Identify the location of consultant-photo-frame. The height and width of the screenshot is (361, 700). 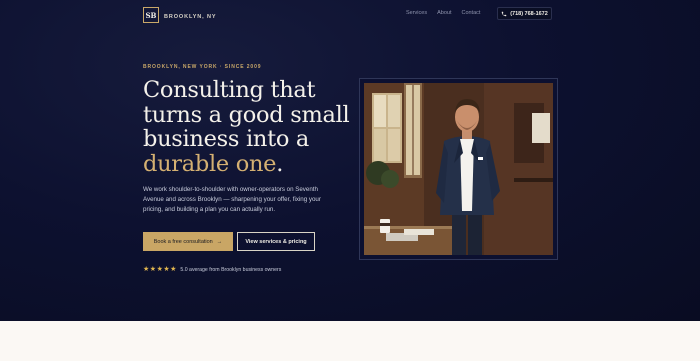
(458, 169).